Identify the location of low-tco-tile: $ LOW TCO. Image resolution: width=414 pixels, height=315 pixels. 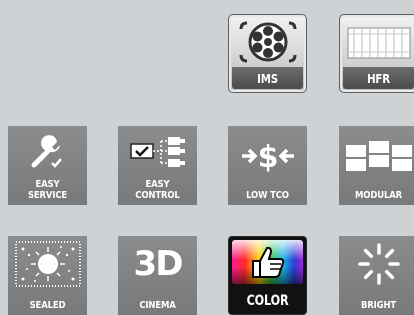
(267, 165).